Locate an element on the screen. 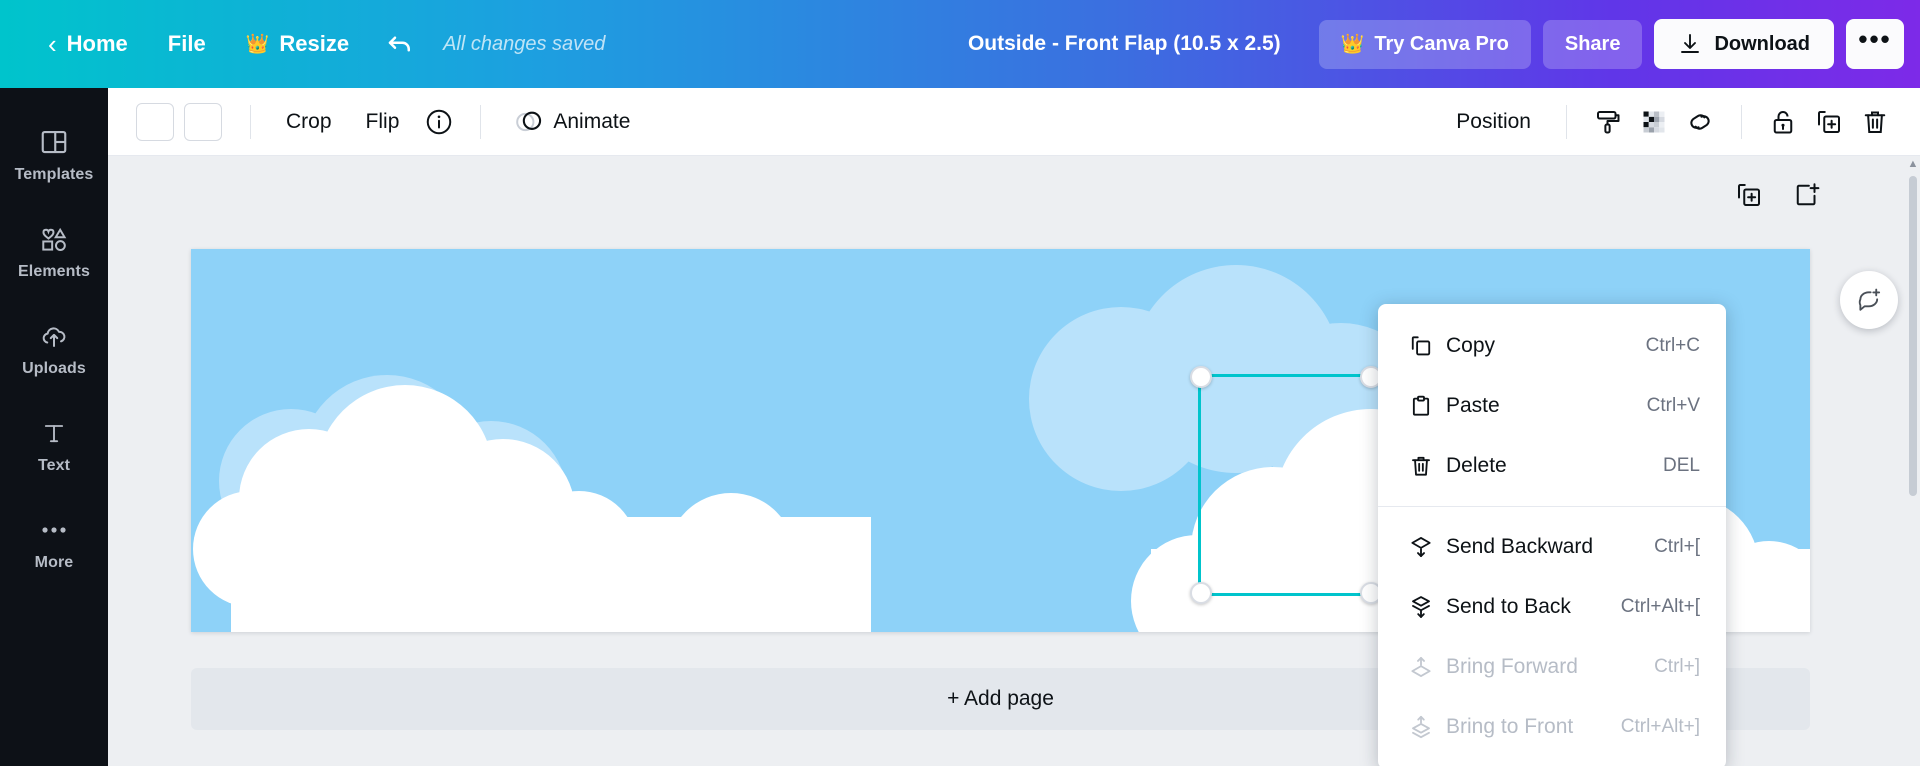 The height and width of the screenshot is (766, 1920). context-menu-item-bring-forward: Bring Forward Ctrl+] is located at coordinates (1552, 667).